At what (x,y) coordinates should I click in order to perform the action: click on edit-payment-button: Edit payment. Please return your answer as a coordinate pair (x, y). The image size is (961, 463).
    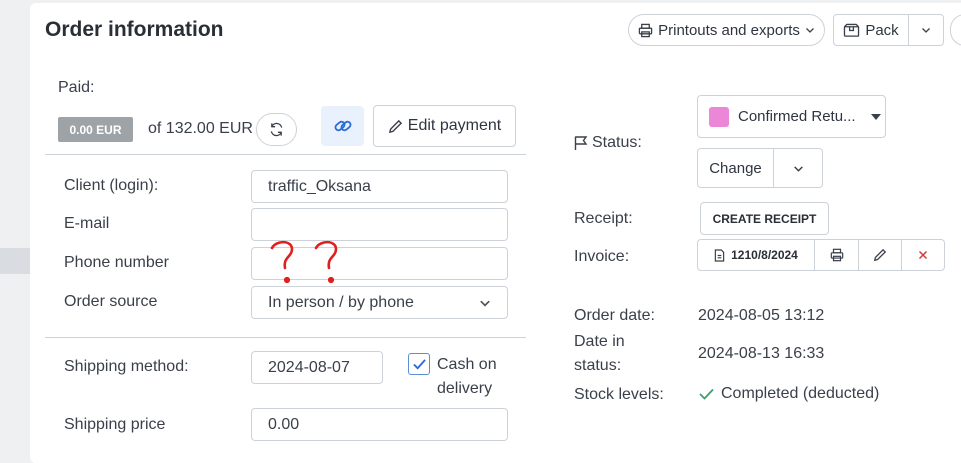
    Looking at the image, I should click on (444, 126).